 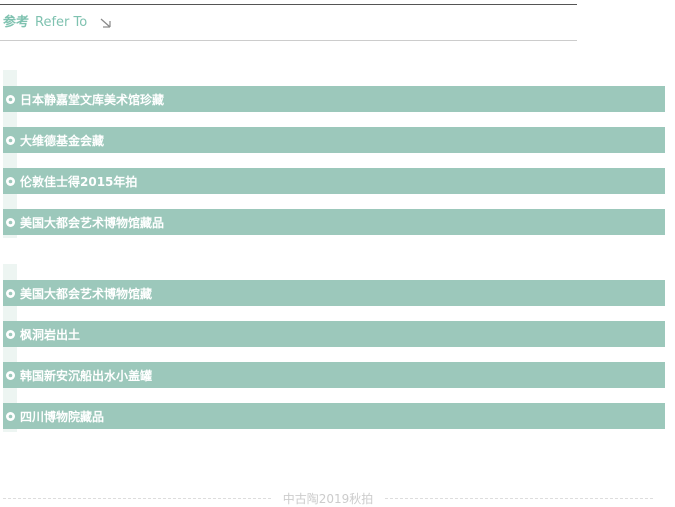 I want to click on reference-link-item: 四川博物院藏品, so click(x=334, y=416).